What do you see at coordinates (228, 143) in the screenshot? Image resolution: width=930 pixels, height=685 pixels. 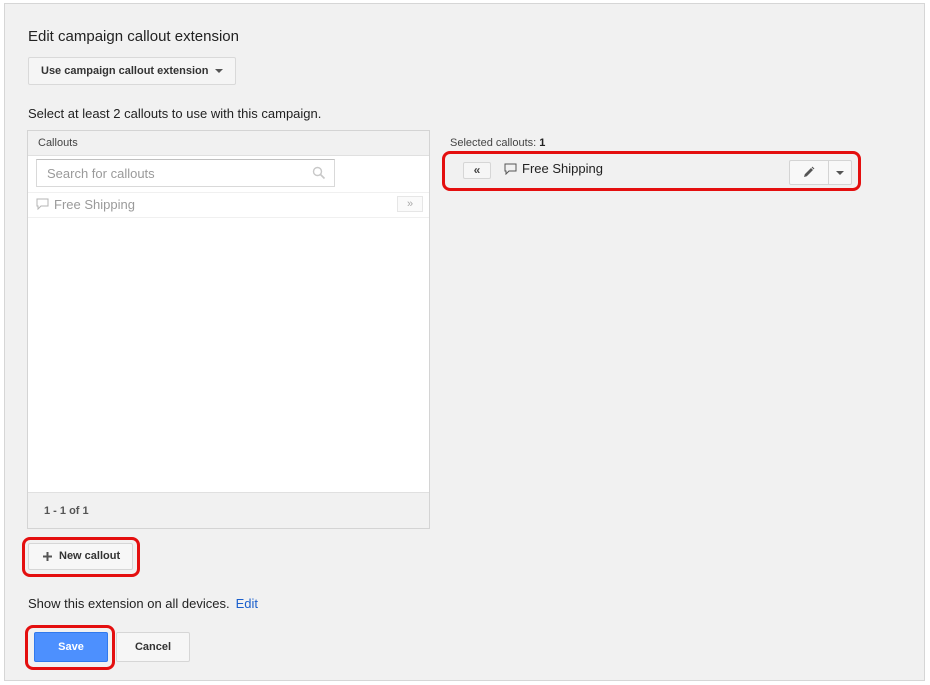 I see `available-callouts-header: Callouts` at bounding box center [228, 143].